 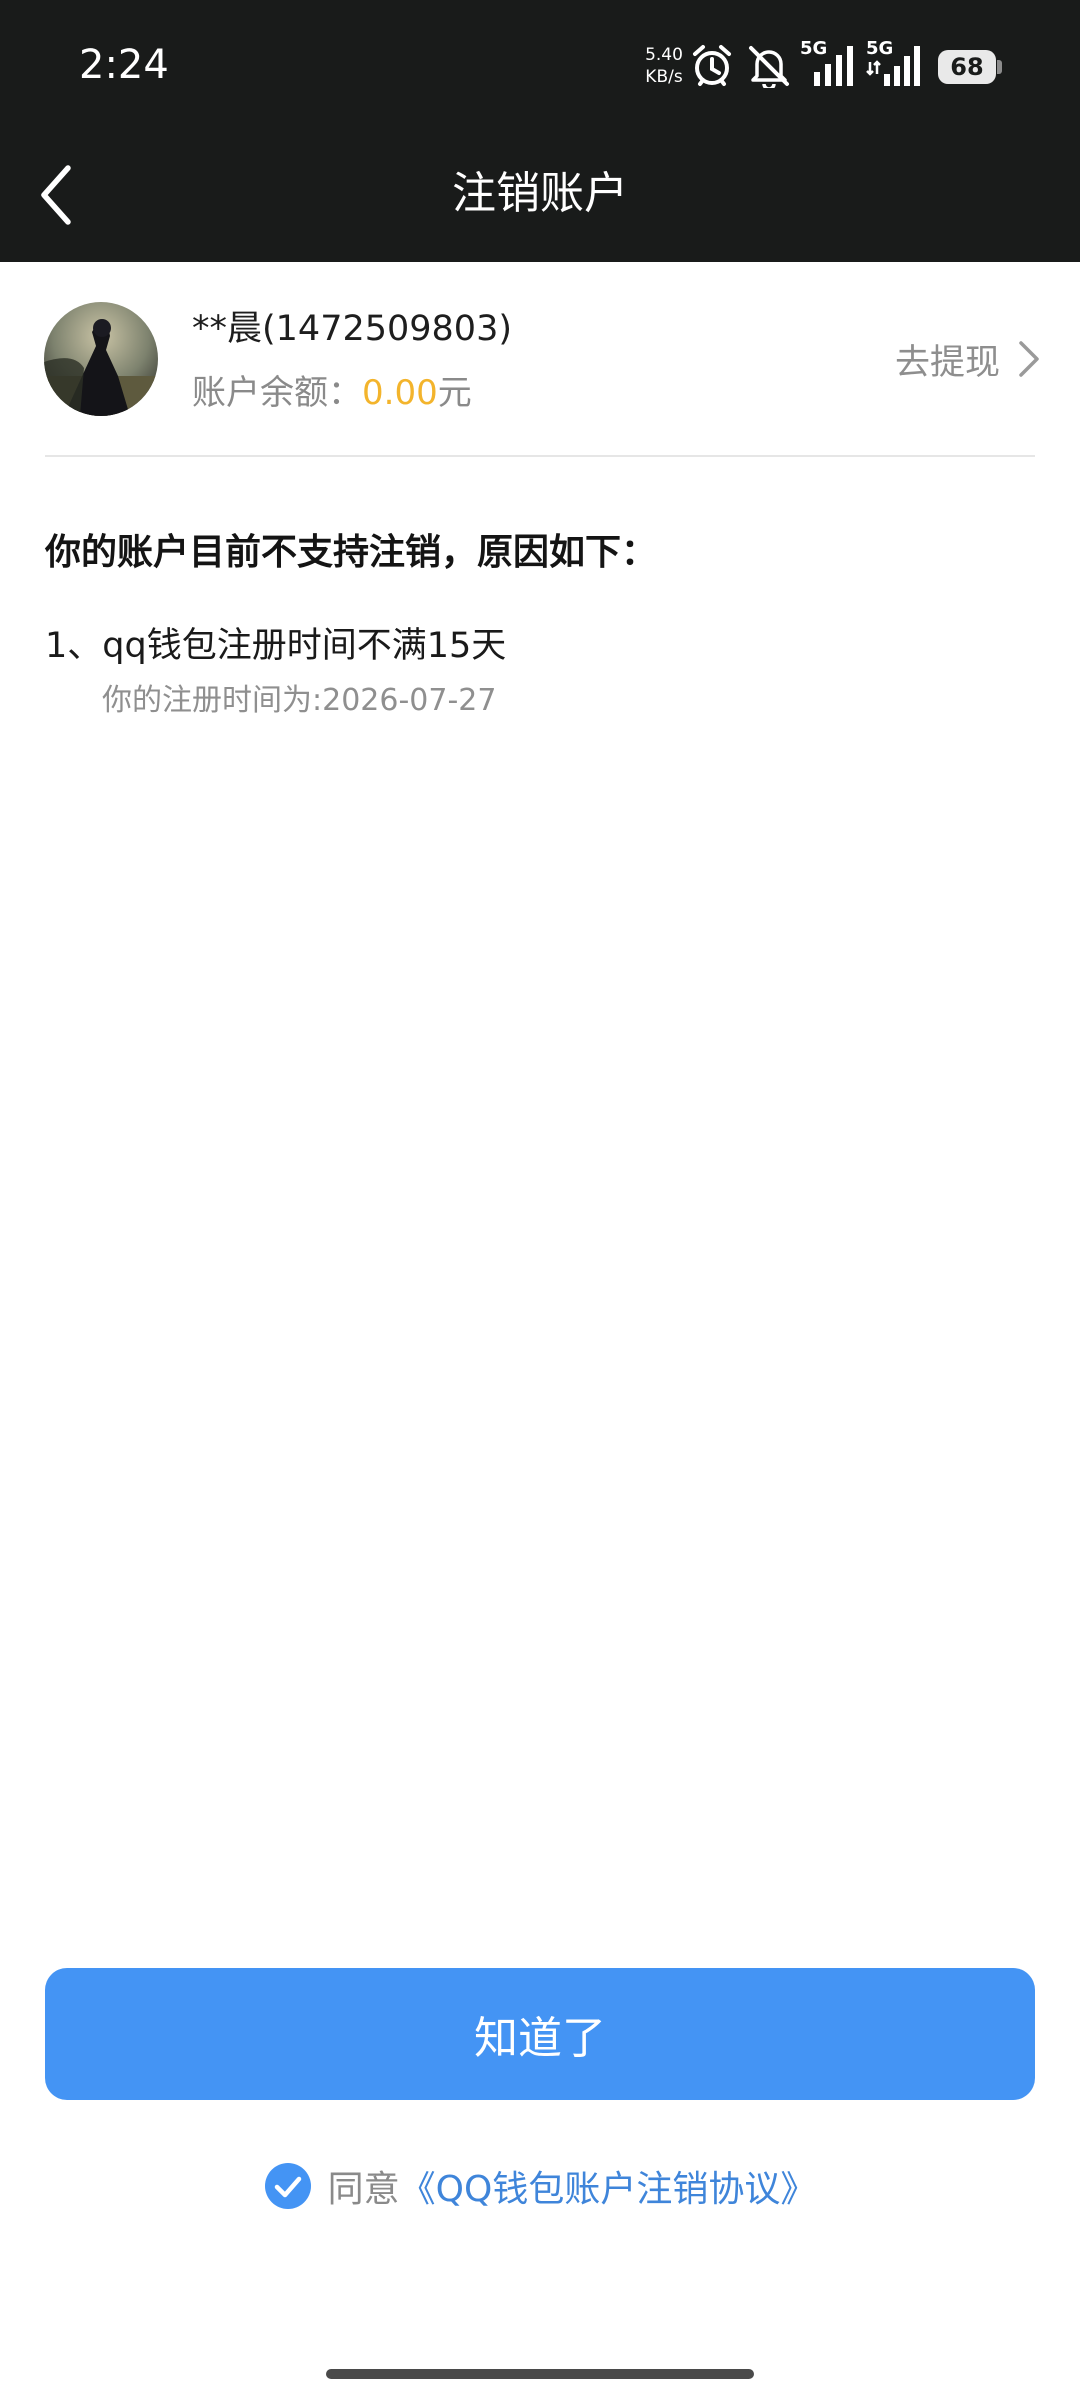 I want to click on withdraw-link: 去提现, so click(x=967, y=359).